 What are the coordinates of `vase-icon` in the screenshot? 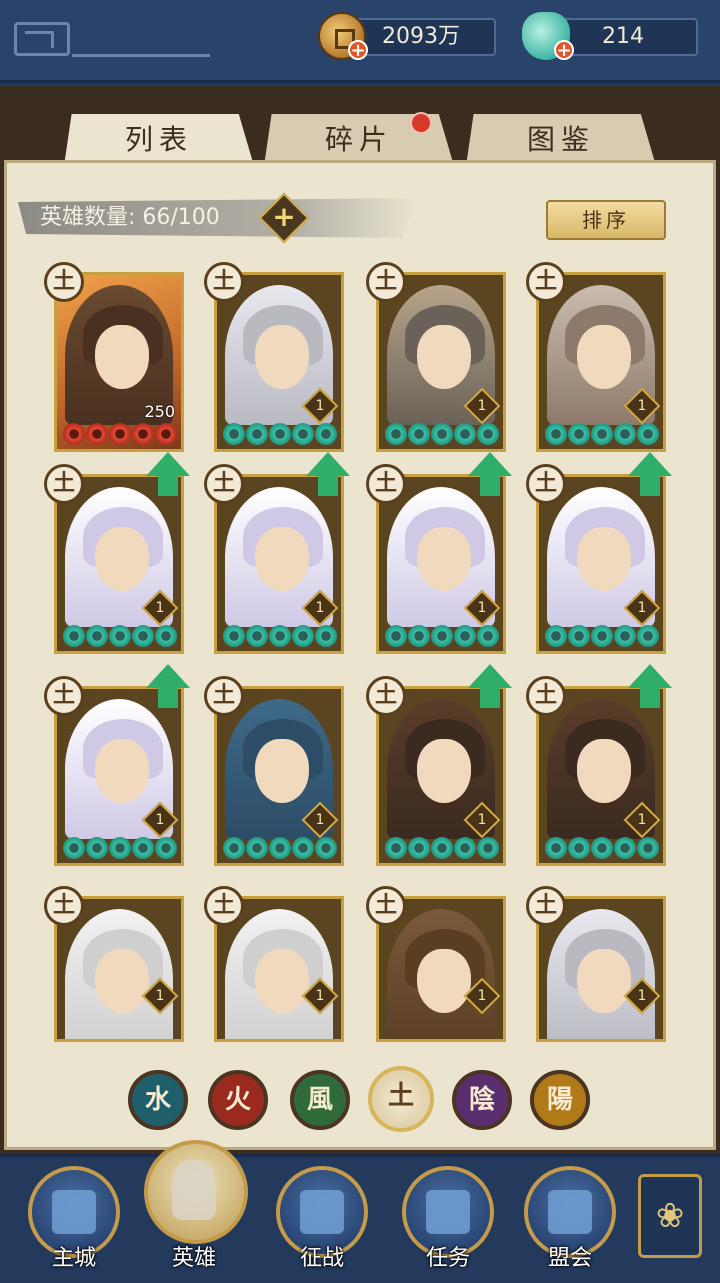 It's located at (322, 1212).